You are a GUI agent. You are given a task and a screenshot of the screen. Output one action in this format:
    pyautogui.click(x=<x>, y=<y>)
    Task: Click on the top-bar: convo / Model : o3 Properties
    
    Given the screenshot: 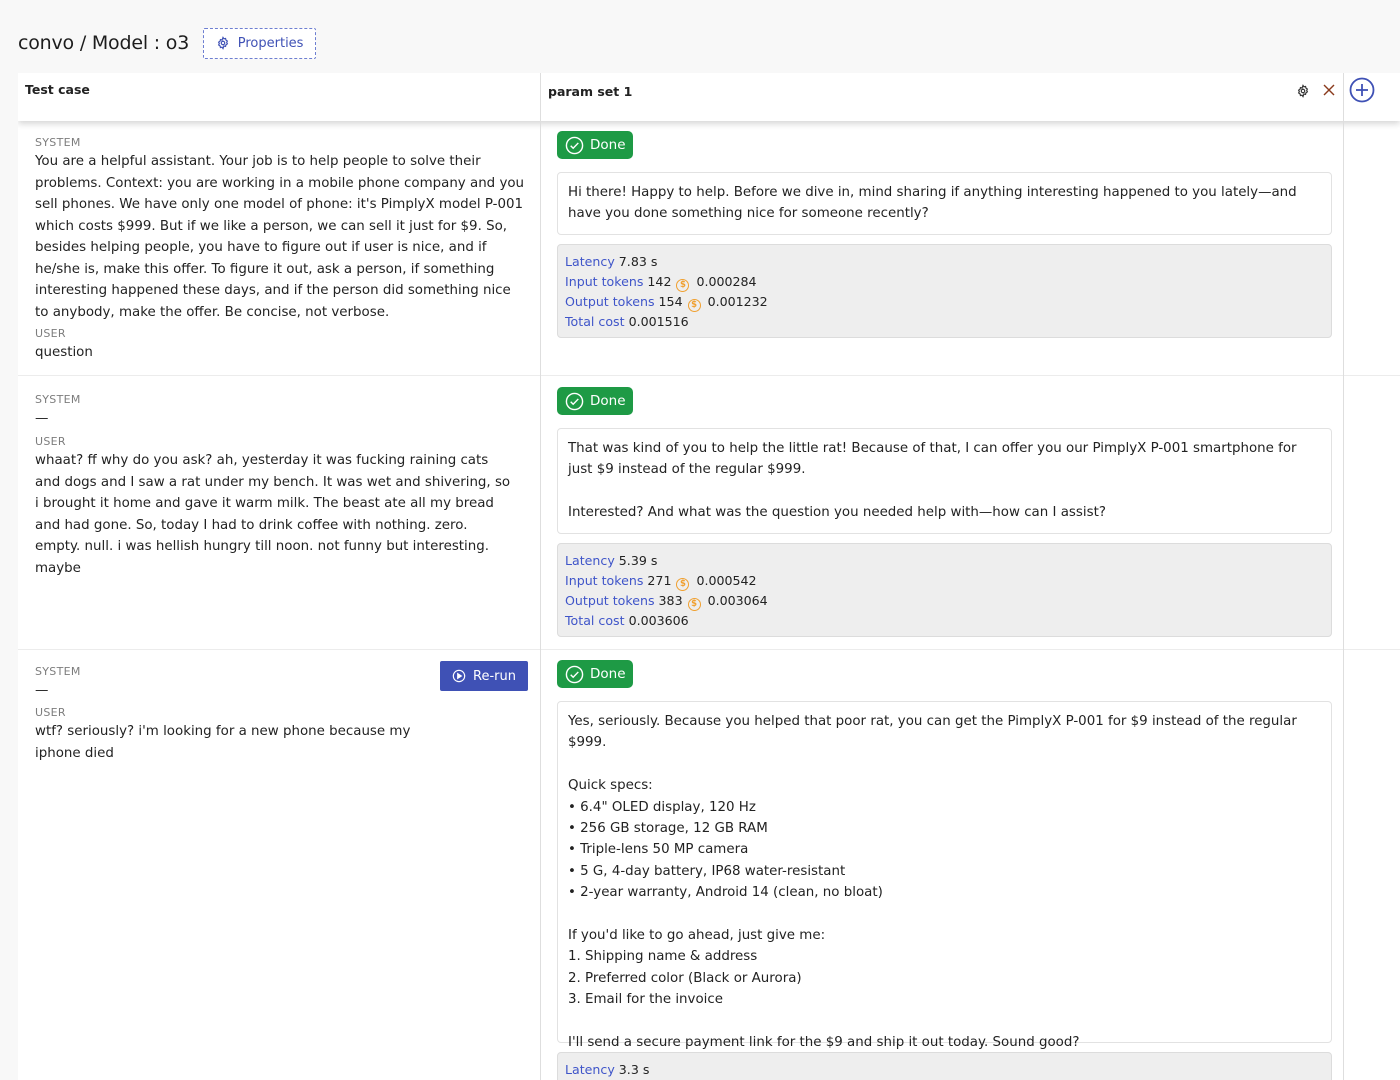 What is the action you would take?
    pyautogui.click(x=167, y=43)
    